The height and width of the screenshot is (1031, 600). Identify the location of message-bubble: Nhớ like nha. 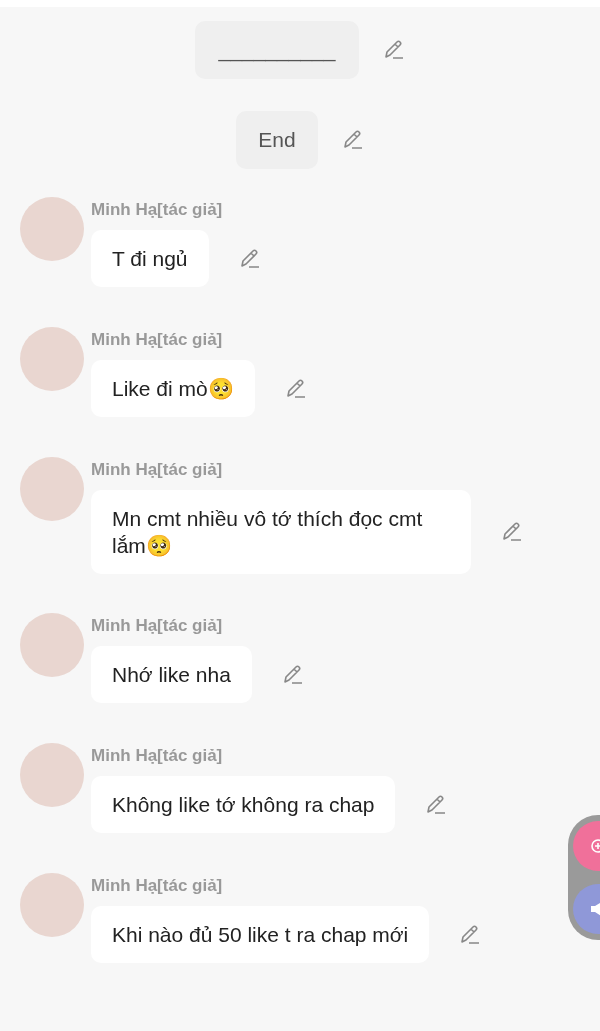
(171, 674).